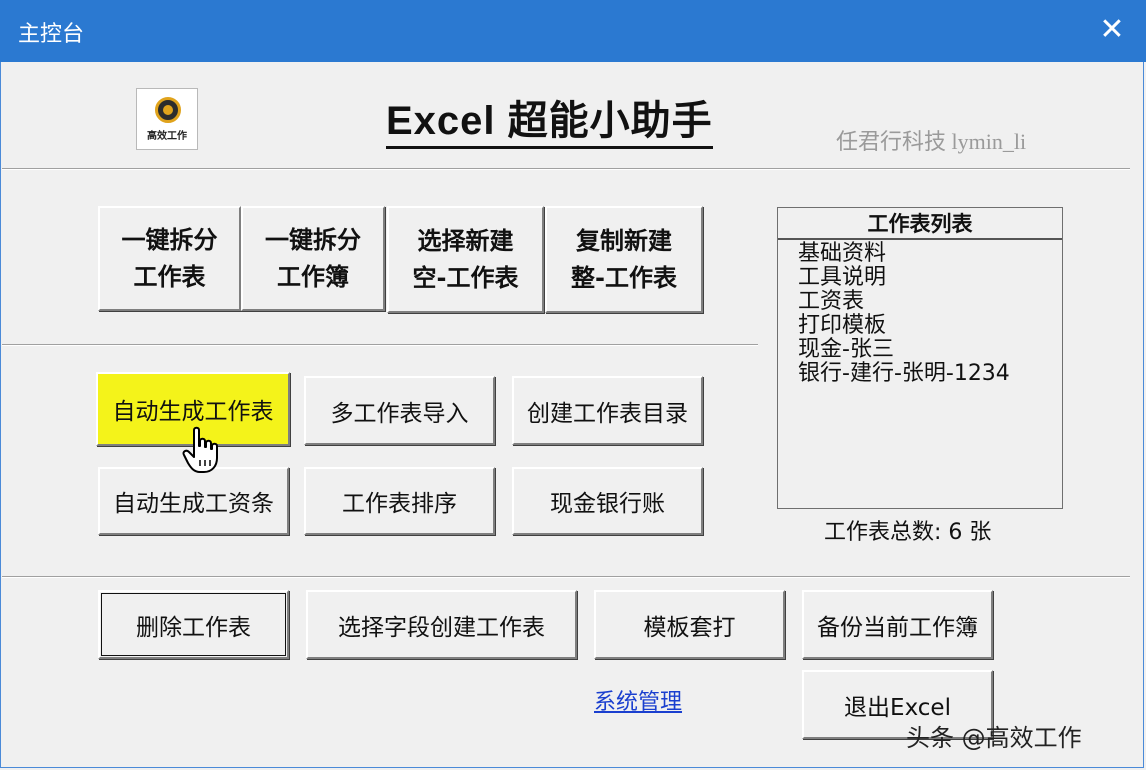 This screenshot has height=770, width=1146. Describe the element at coordinates (920, 224) in the screenshot. I see `sheet-list-header: 工作表列表` at that location.